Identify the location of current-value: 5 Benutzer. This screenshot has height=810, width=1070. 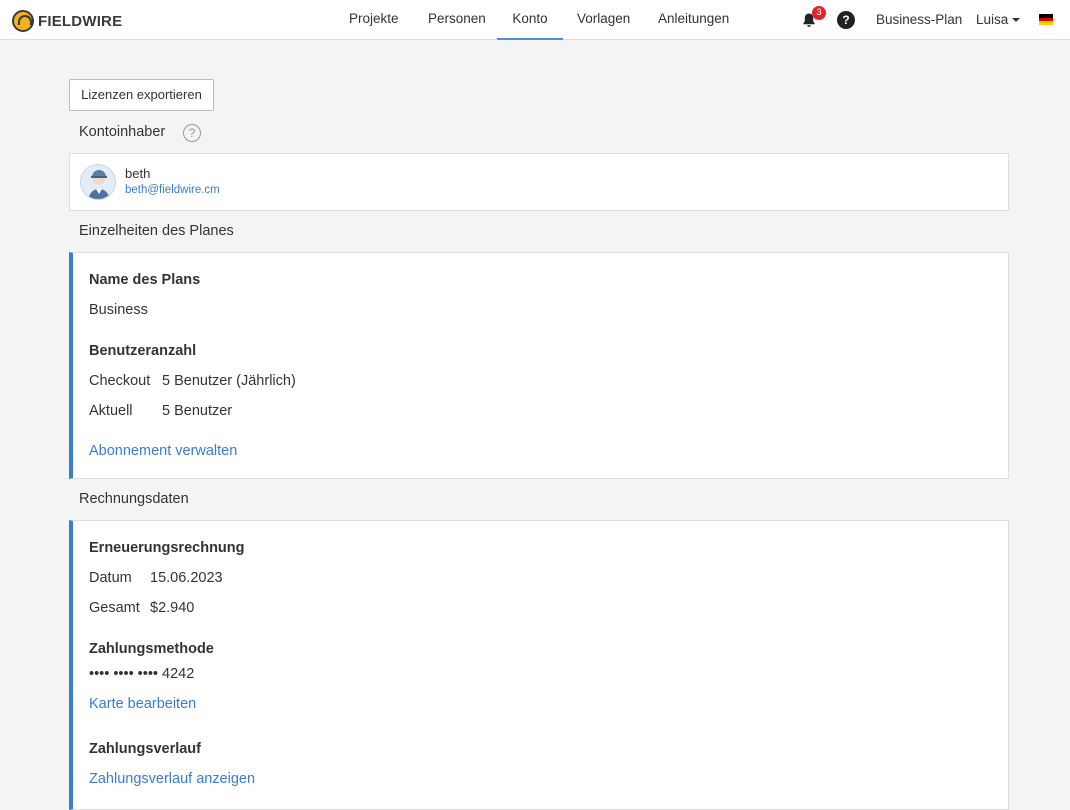
(197, 411).